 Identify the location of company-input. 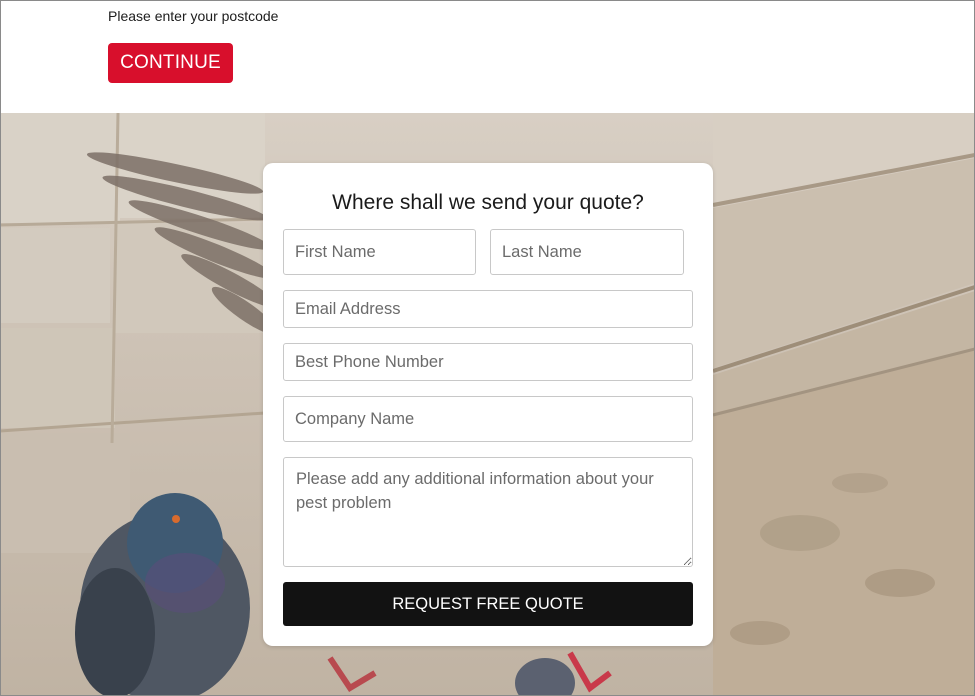
(488, 419).